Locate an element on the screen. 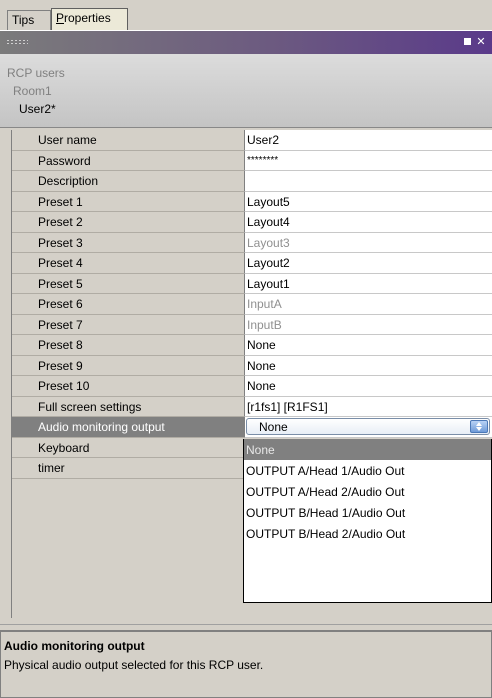 The width and height of the screenshot is (492, 698). property-label: Preset 8 is located at coordinates (128, 345).